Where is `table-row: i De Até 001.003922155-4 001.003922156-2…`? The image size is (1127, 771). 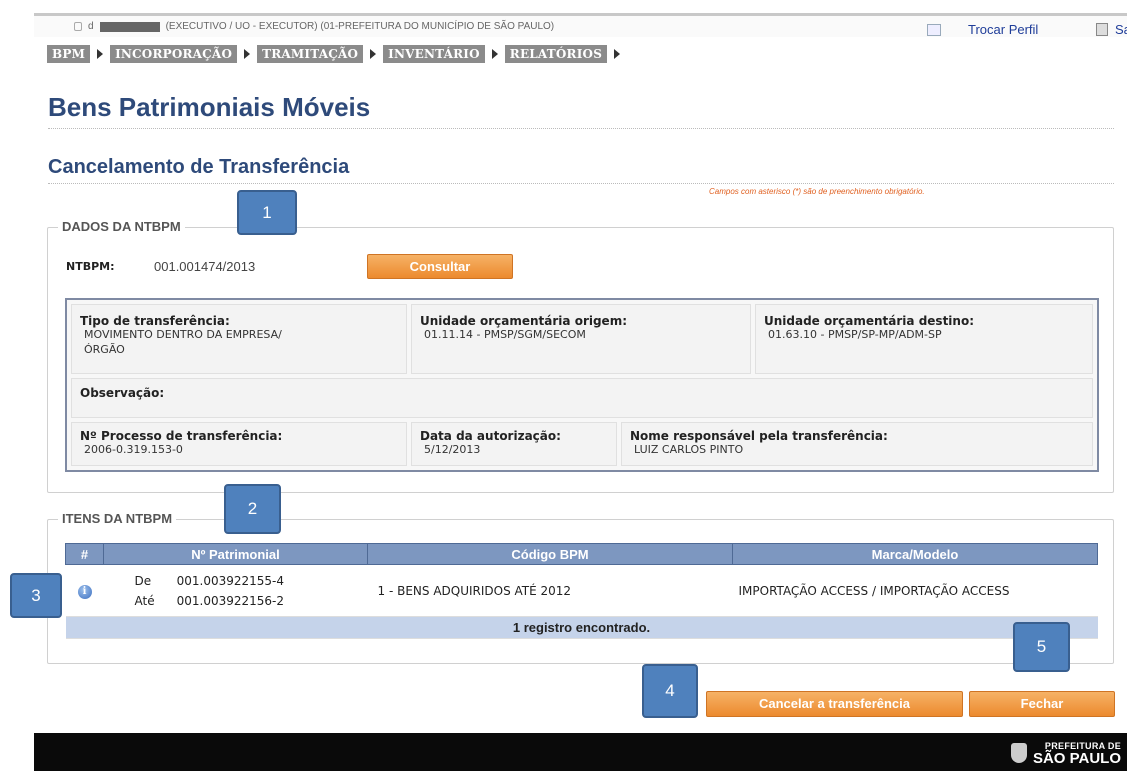 table-row: i De Até 001.003922155-4 001.003922156-2… is located at coordinates (581, 590).